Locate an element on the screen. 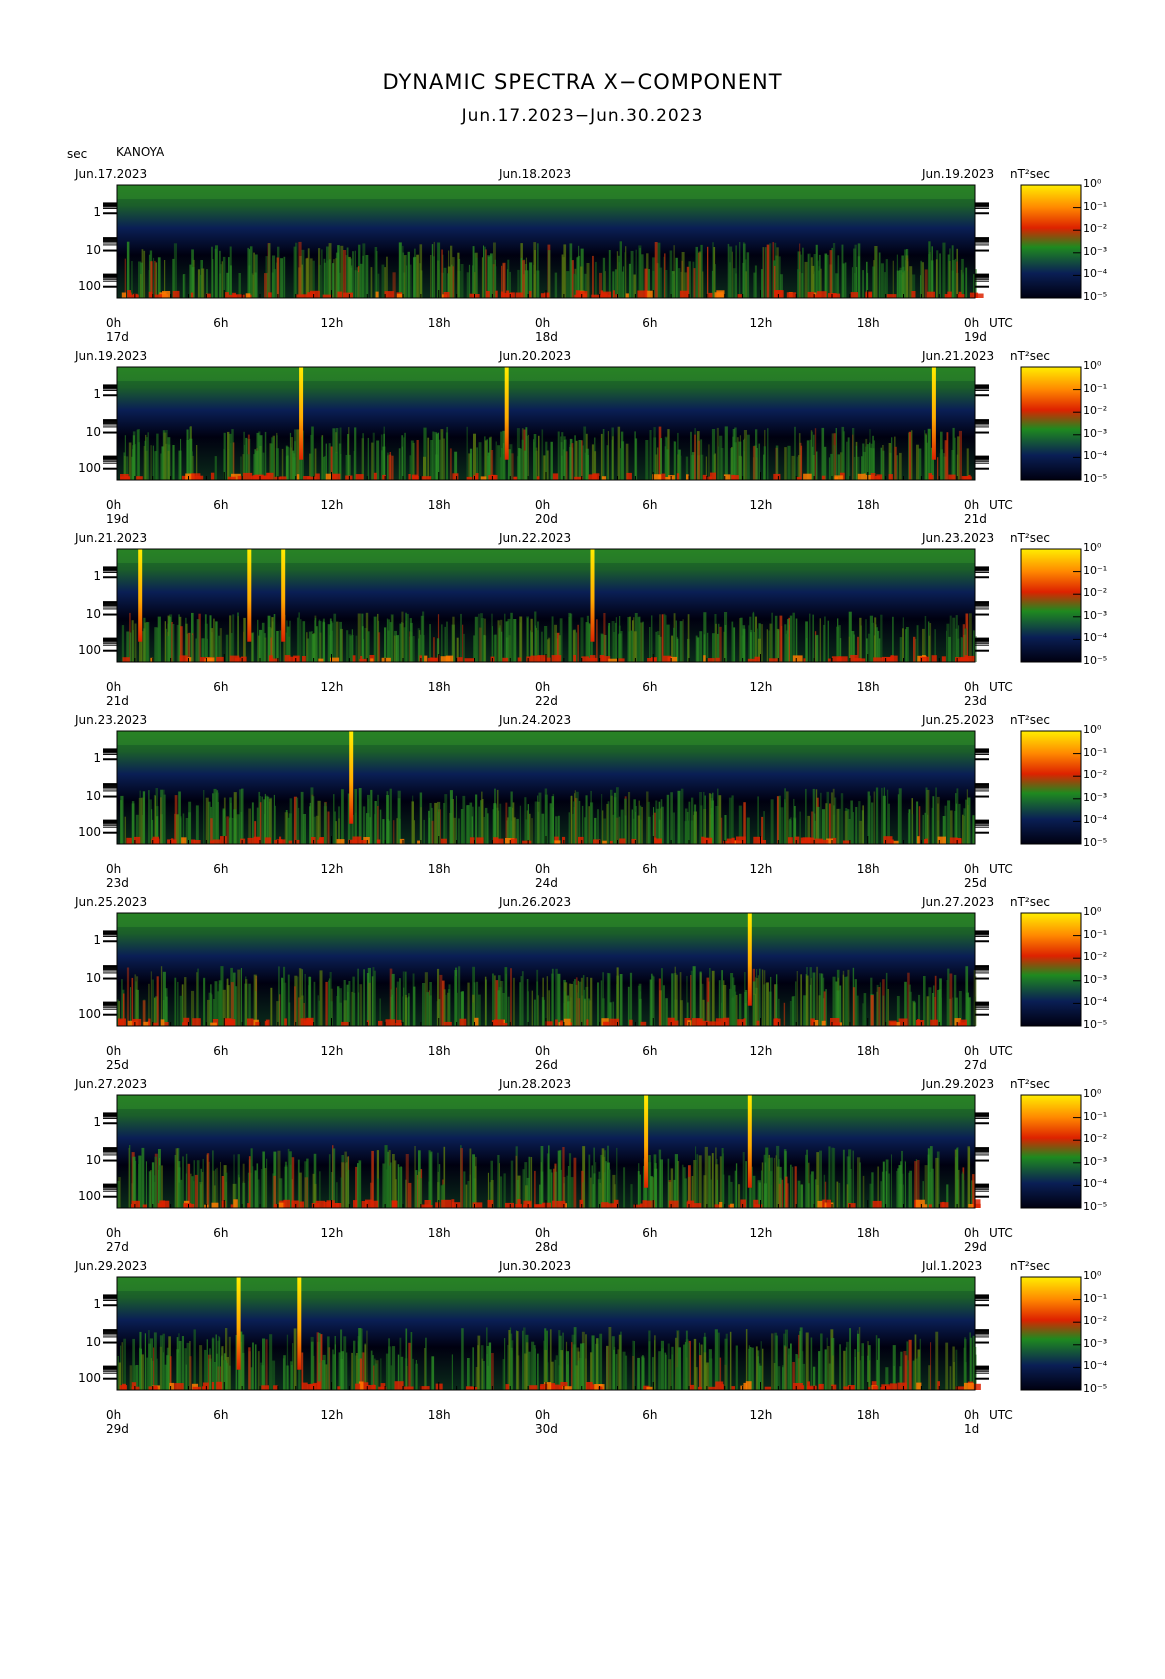  colorbar-tick-label: 10⁻⁴ is located at coordinates (1095, 1366).